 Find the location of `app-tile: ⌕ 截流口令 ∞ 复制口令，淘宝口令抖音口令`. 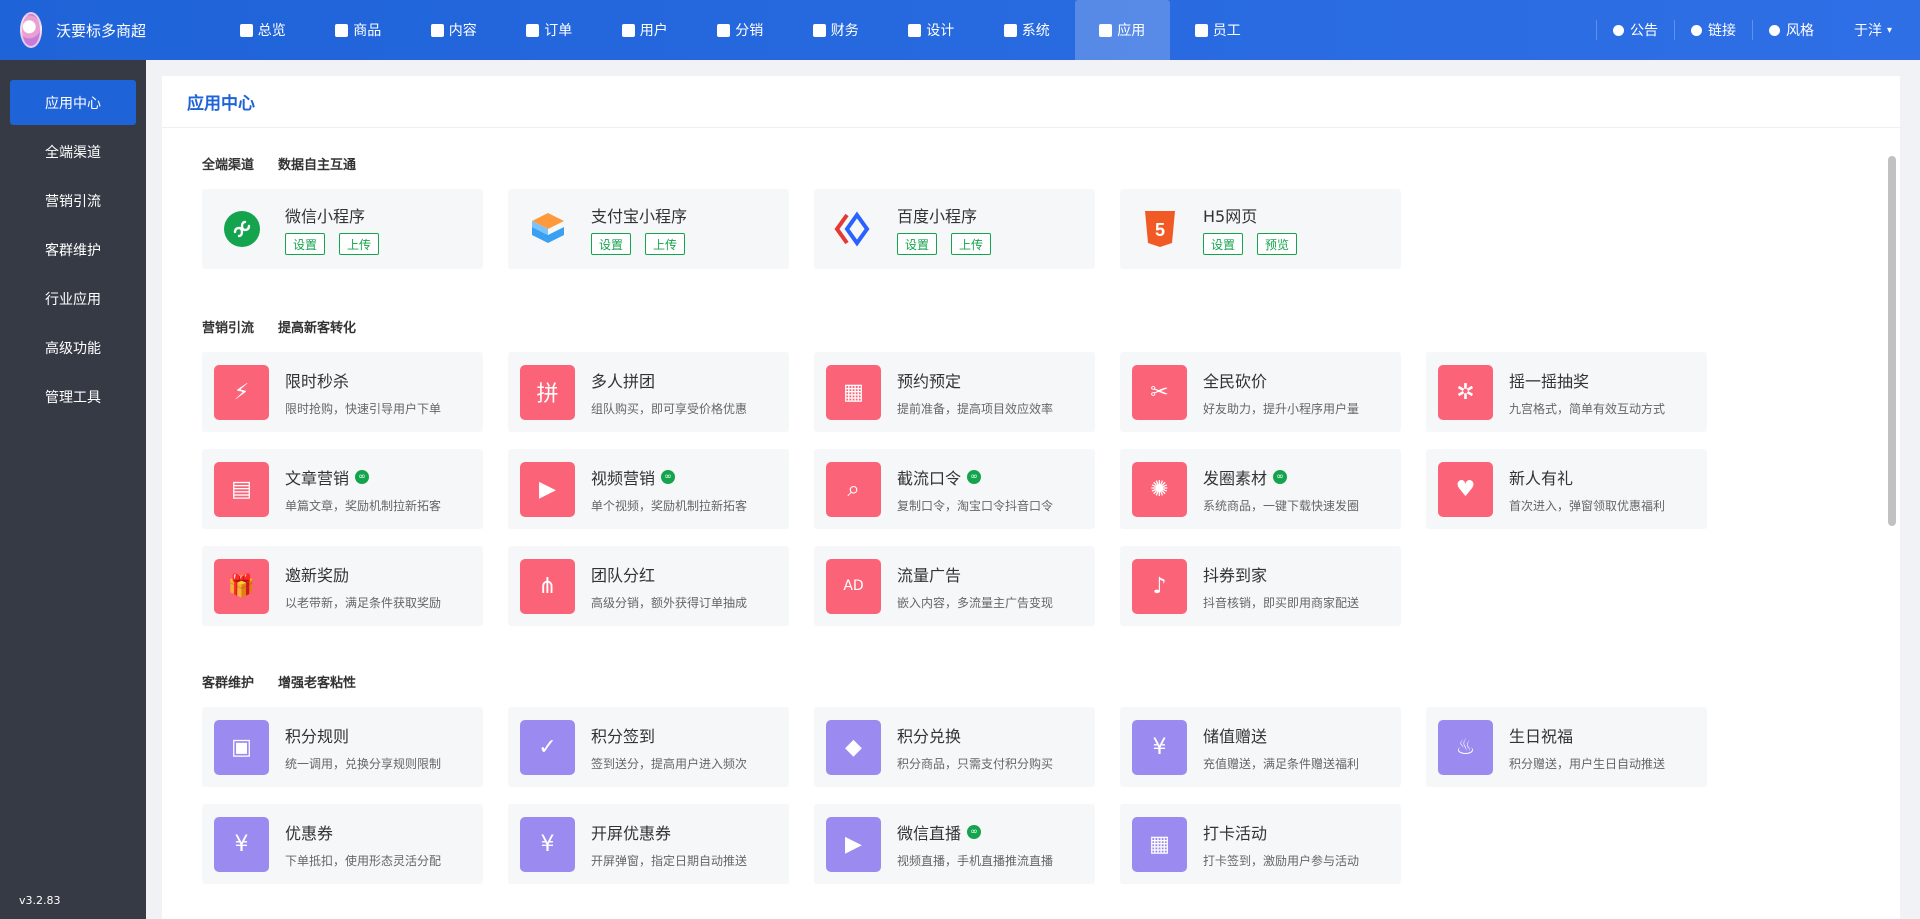

app-tile: ⌕ 截流口令 ∞ 复制口令，淘宝口令抖音口令 is located at coordinates (954, 489).